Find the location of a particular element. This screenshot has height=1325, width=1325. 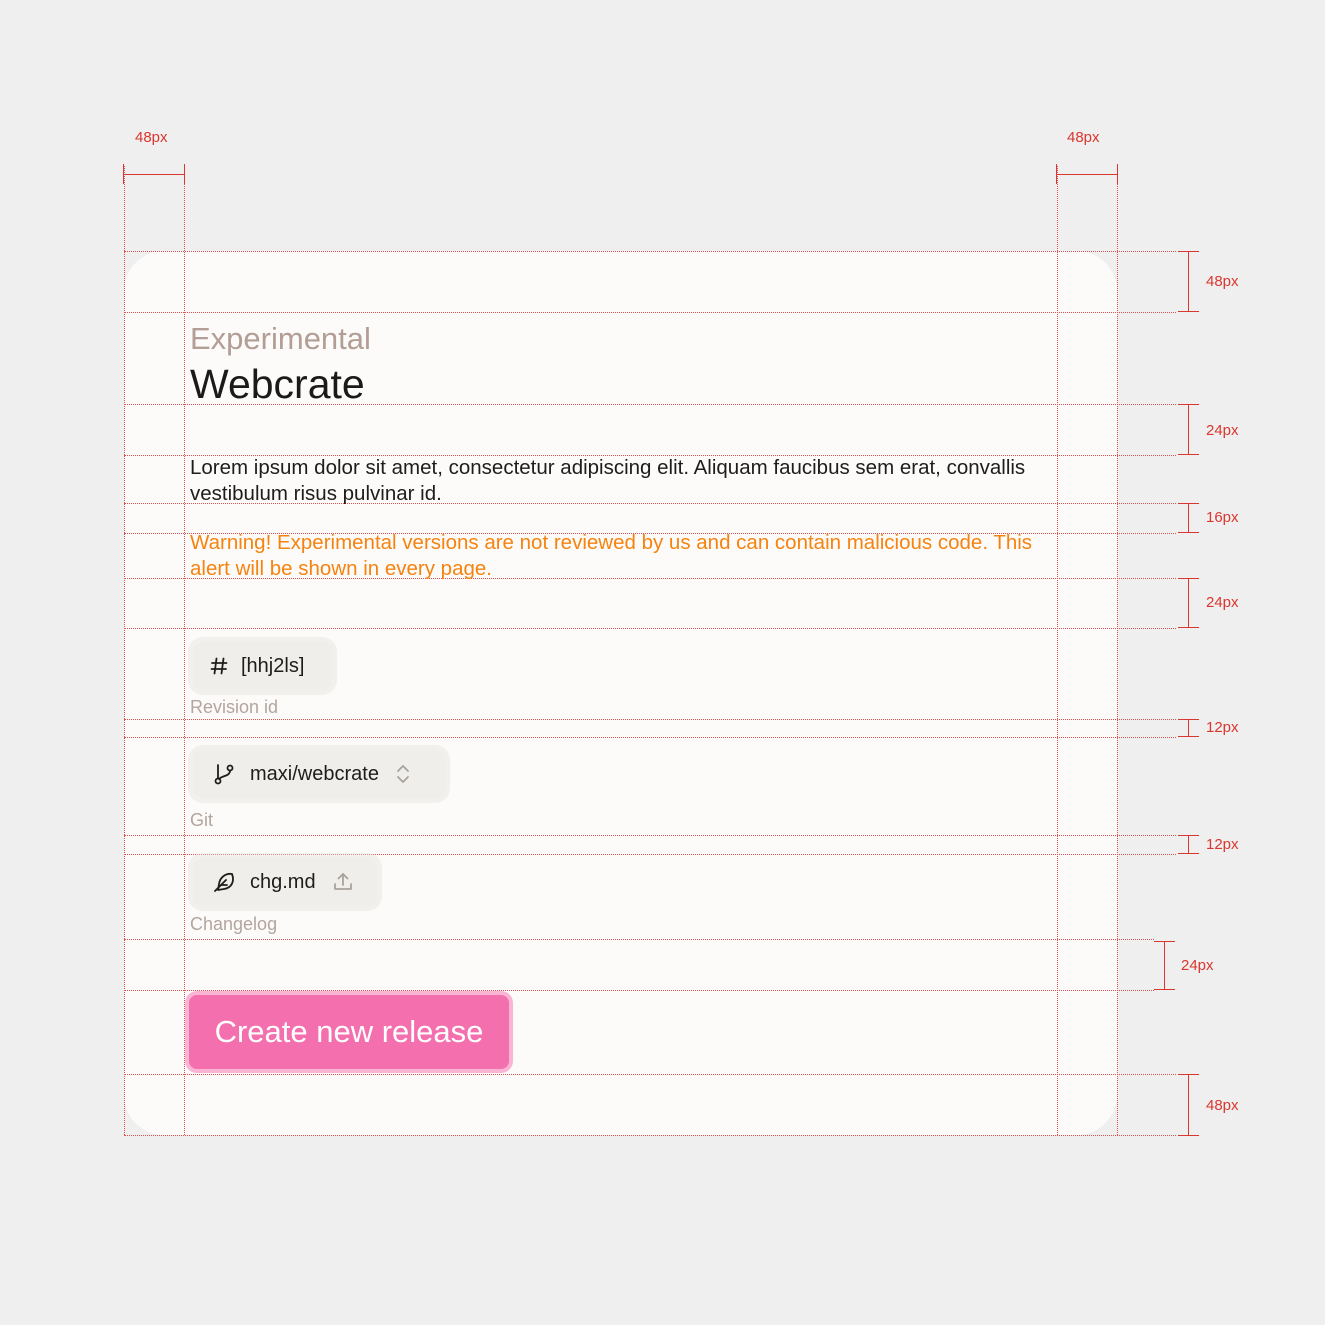

hash-icon is located at coordinates (219, 666).